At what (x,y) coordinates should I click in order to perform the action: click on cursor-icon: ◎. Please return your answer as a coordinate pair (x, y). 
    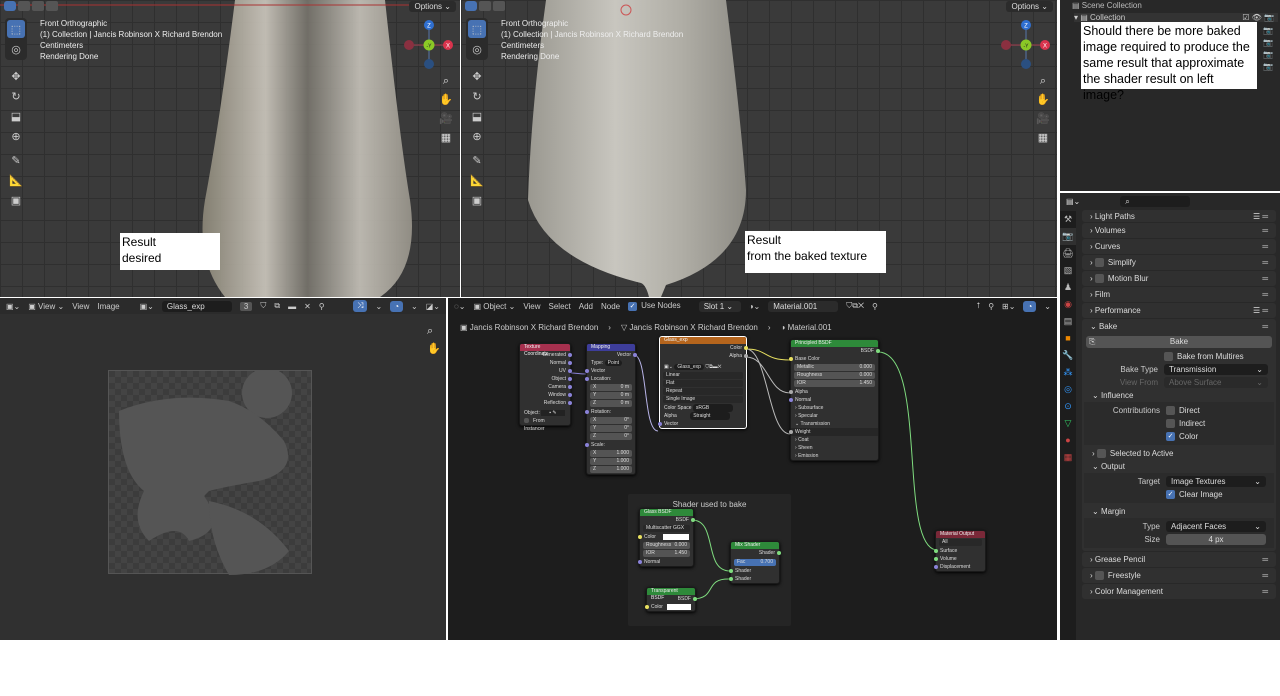
    Looking at the image, I should click on (16, 49).